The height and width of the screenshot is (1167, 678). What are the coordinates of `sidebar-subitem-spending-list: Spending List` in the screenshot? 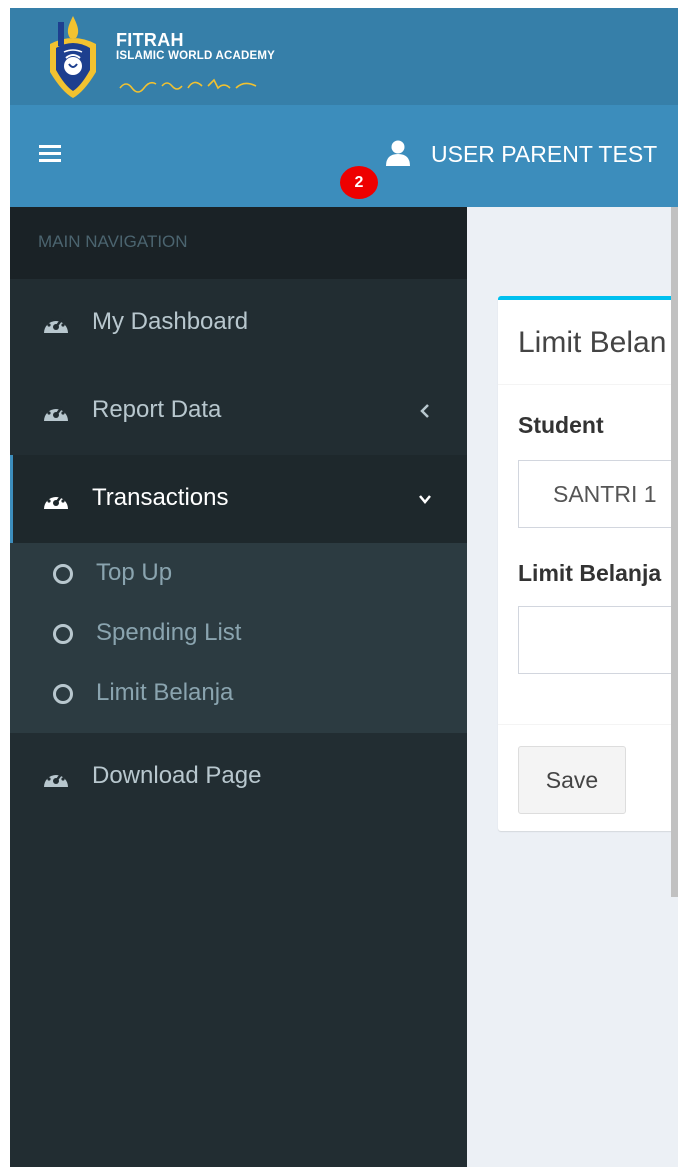 It's located at (238, 635).